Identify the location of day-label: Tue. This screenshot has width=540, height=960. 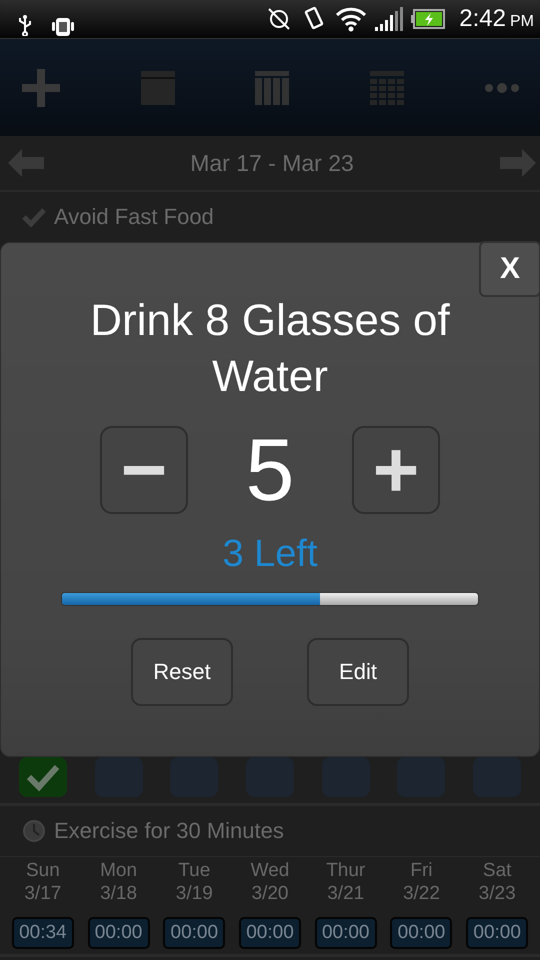
(194, 870).